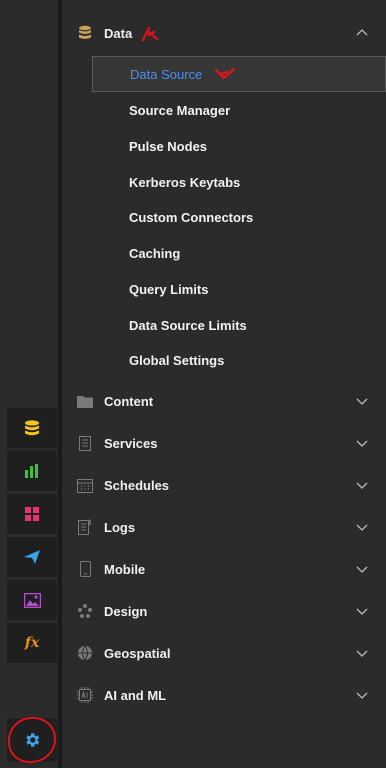  What do you see at coordinates (224, 527) in the screenshot?
I see `section-logs: Logs` at bounding box center [224, 527].